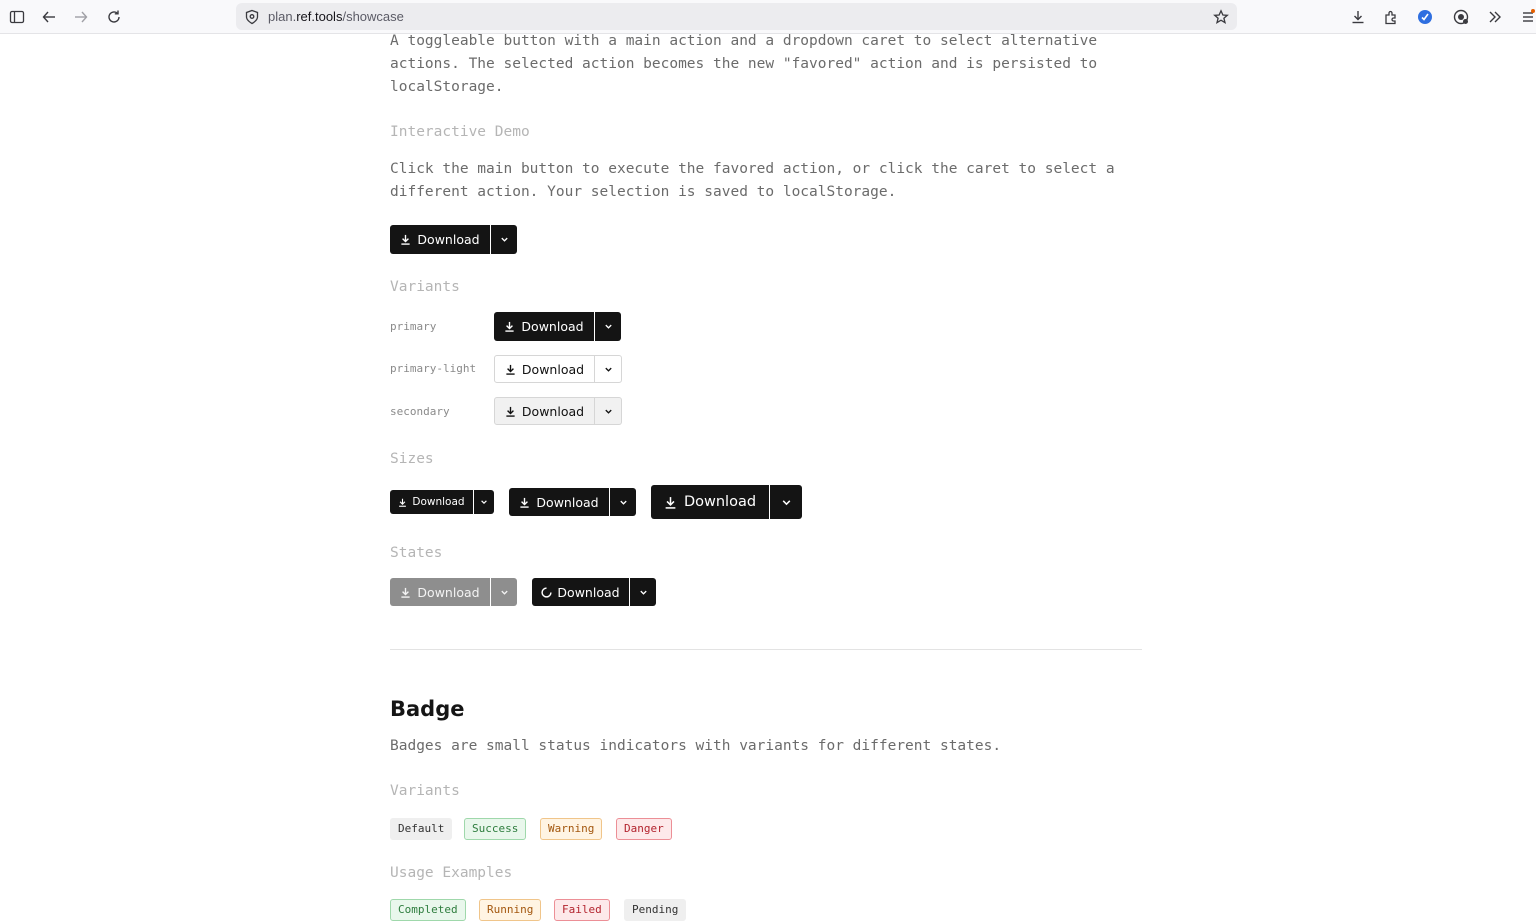  I want to click on download-button-loading: Download, so click(580, 592).